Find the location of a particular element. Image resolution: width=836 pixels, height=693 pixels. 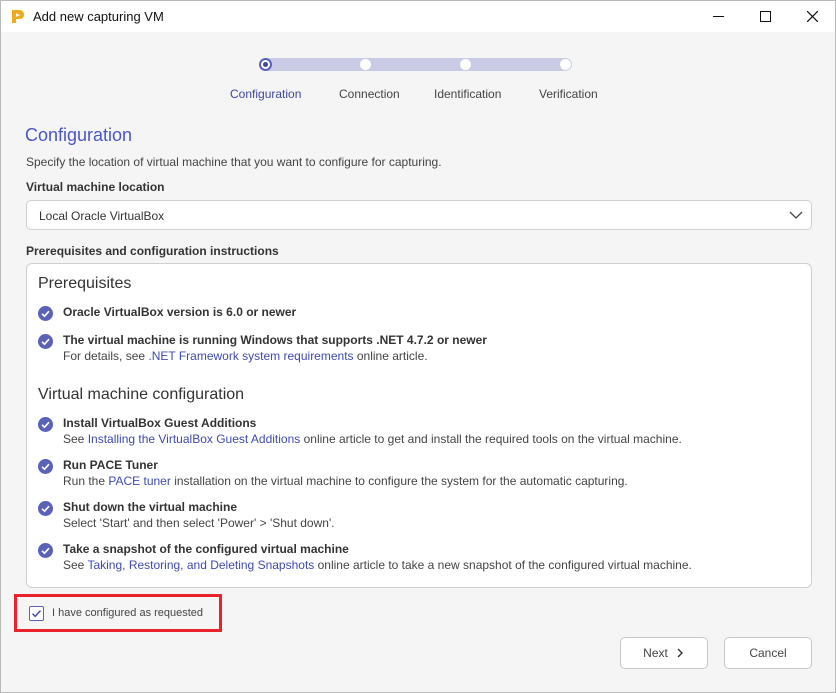

step-label-connection: Connection is located at coordinates (369, 94).